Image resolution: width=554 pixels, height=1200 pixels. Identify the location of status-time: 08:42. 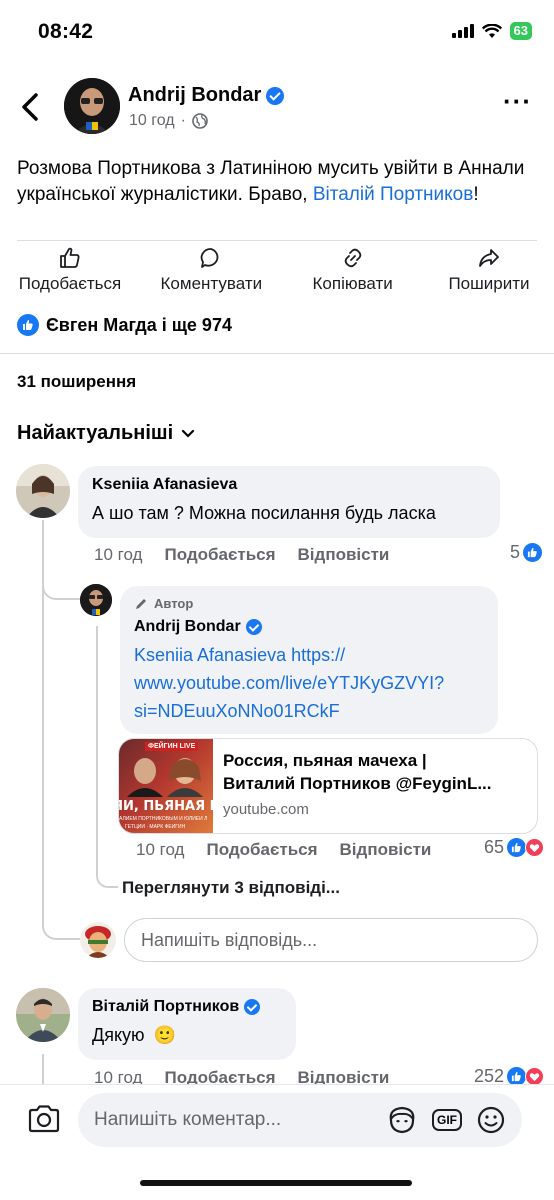
(66, 31).